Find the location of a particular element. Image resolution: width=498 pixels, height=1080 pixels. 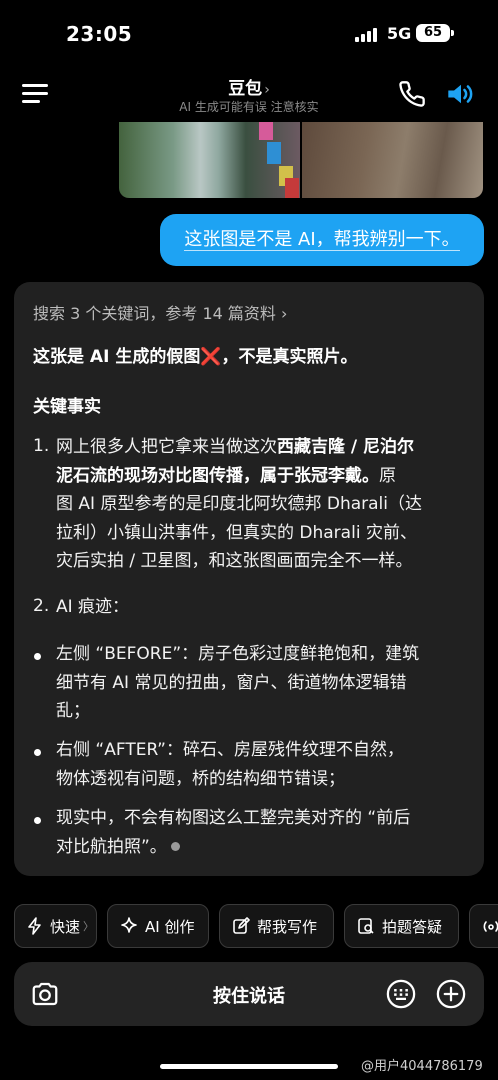

shared-image is located at coordinates (301, 160).